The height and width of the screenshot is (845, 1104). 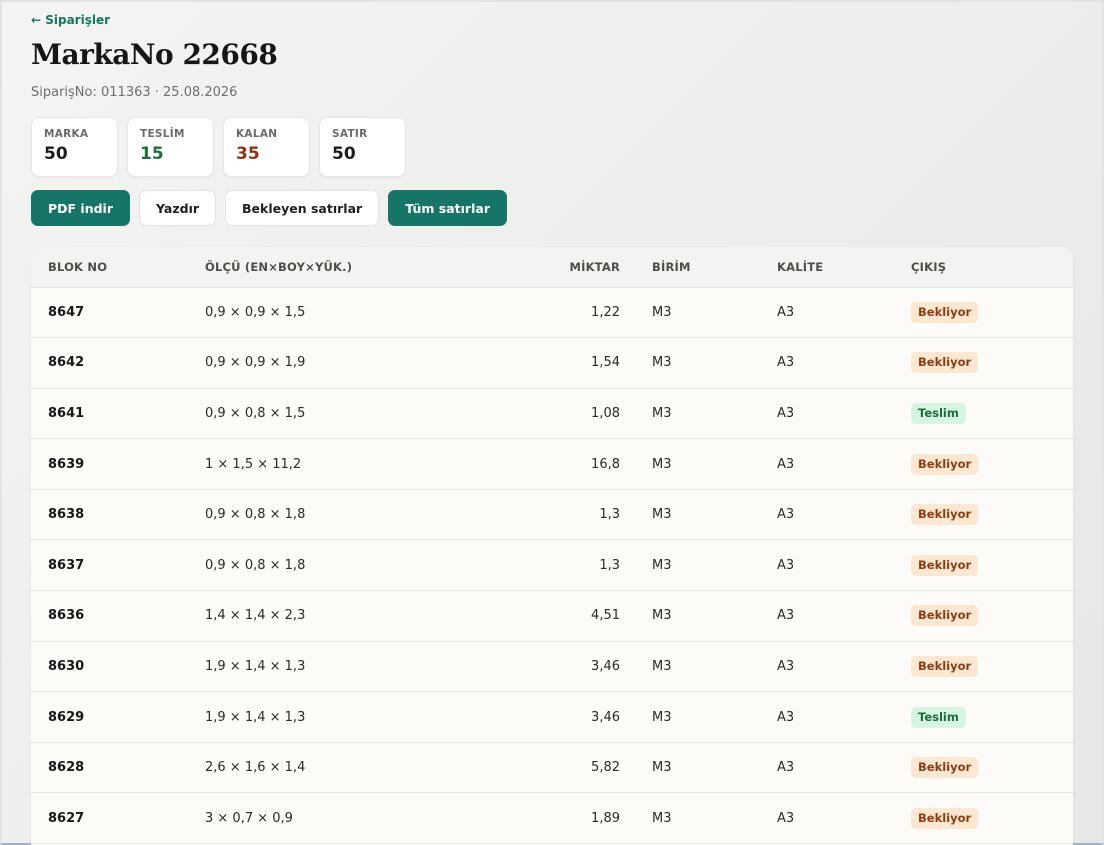 What do you see at coordinates (178, 208) in the screenshot?
I see `print-button: Yazdır` at bounding box center [178, 208].